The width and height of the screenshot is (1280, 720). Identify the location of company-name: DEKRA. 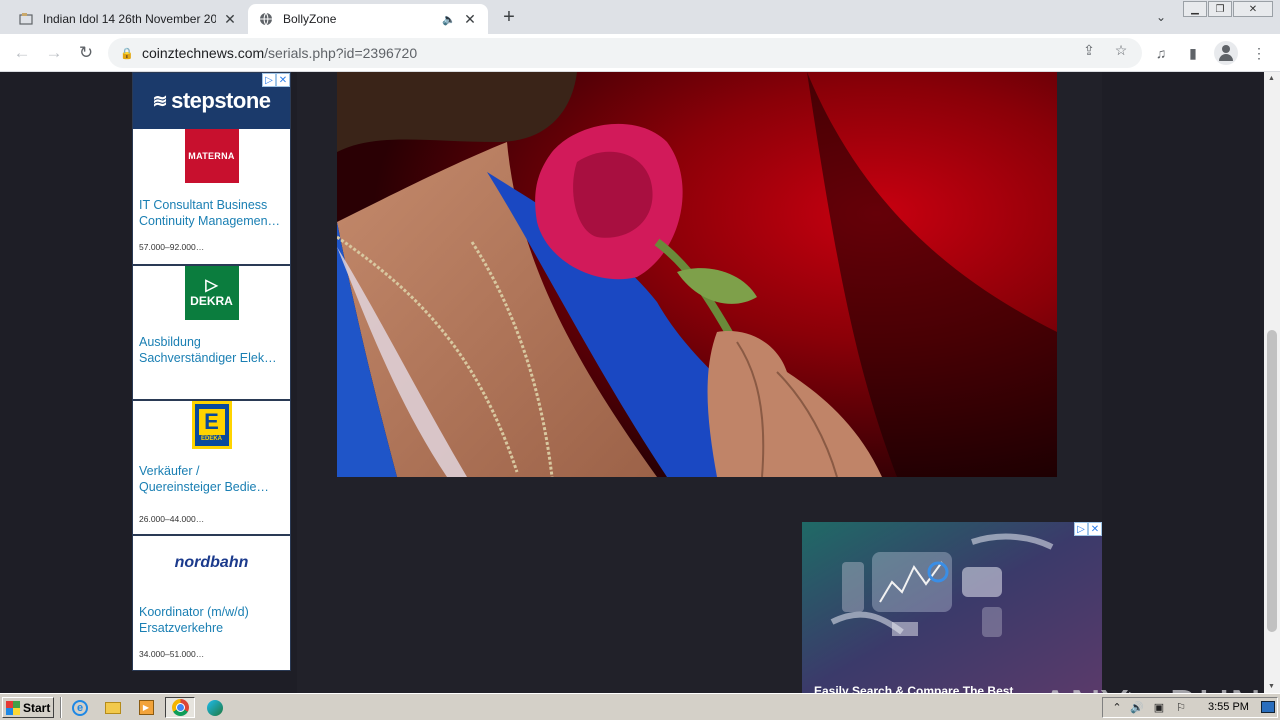
(211, 301).